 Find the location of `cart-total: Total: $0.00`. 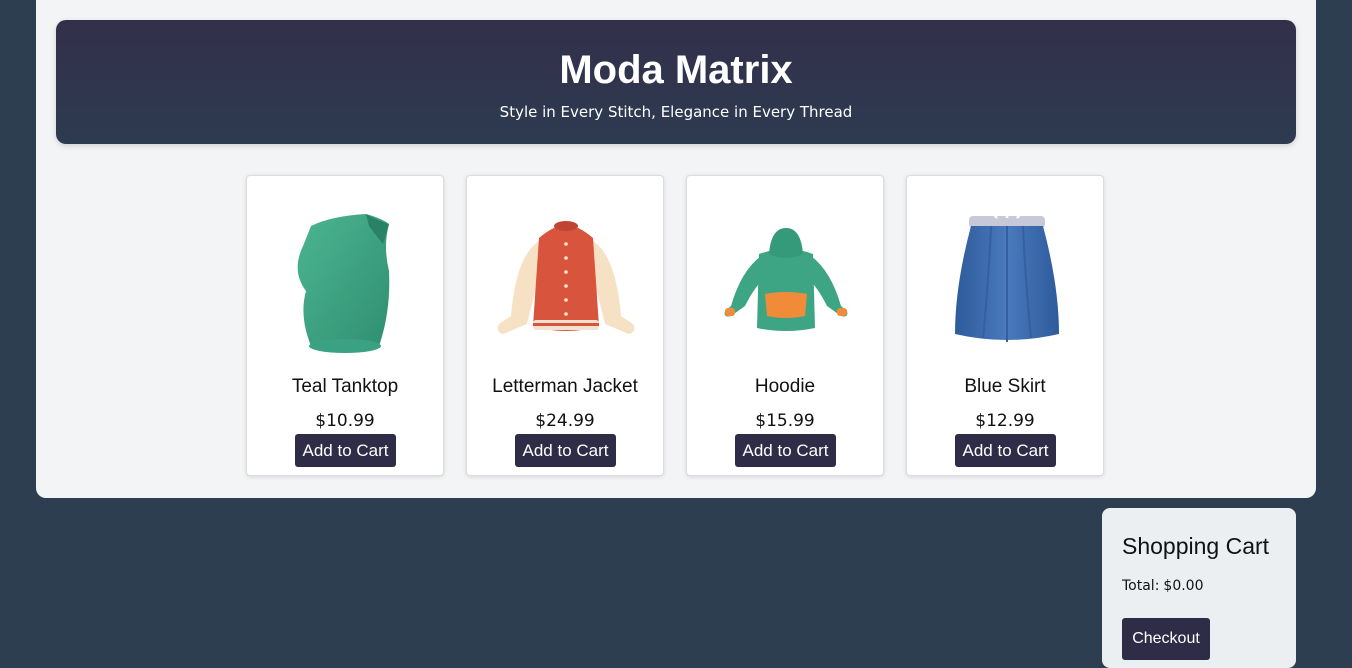

cart-total: Total: $0.00 is located at coordinates (1163, 586).